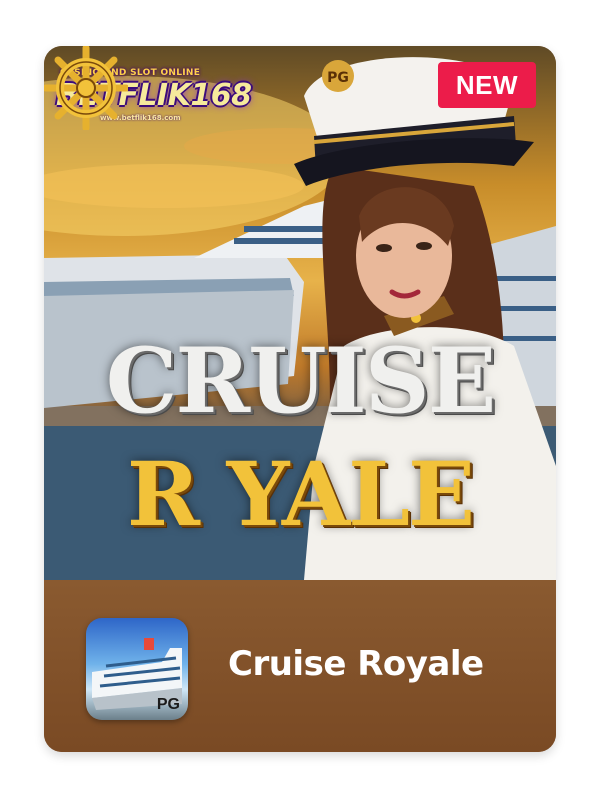 The width and height of the screenshot is (600, 800). Describe the element at coordinates (300, 494) in the screenshot. I see `title-art-line2: R YALE` at that location.